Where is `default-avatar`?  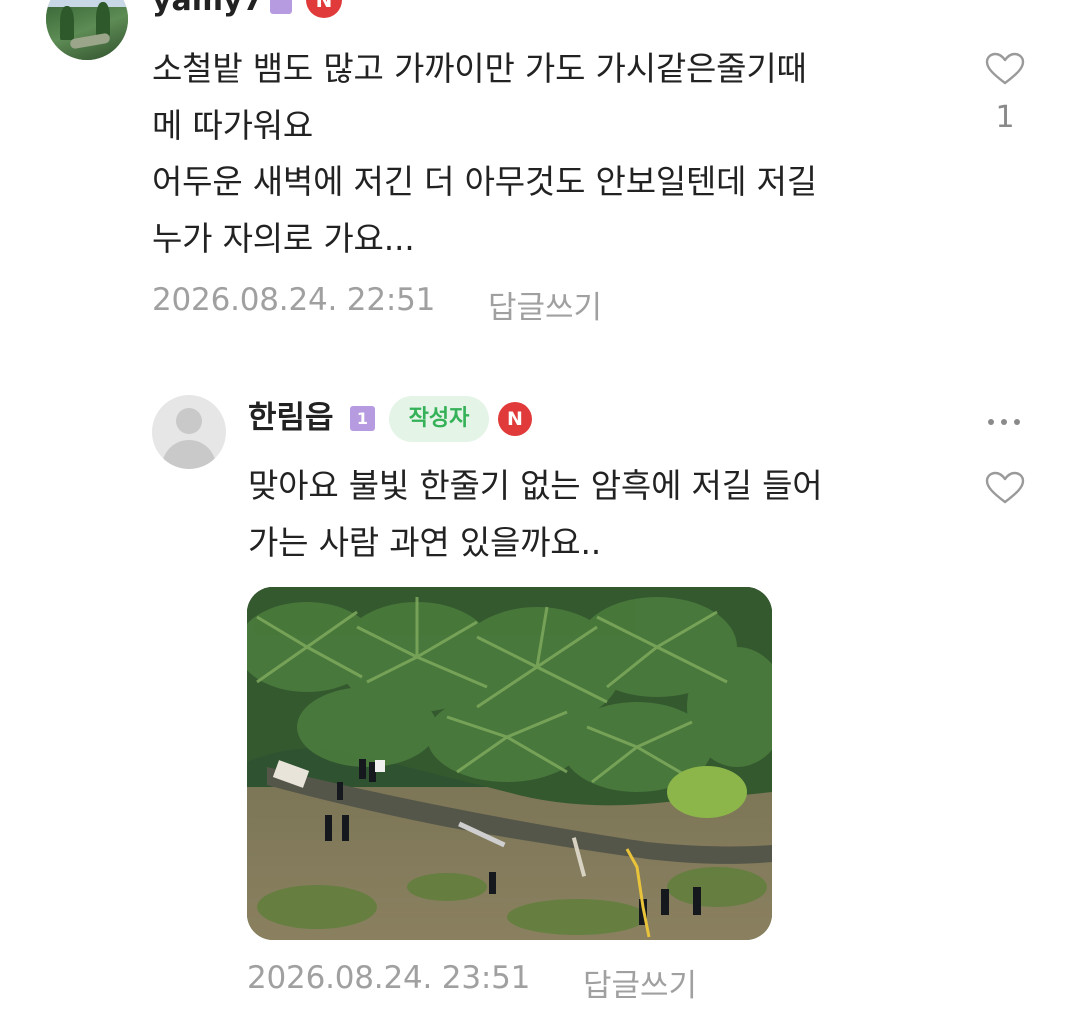
default-avatar is located at coordinates (189, 432).